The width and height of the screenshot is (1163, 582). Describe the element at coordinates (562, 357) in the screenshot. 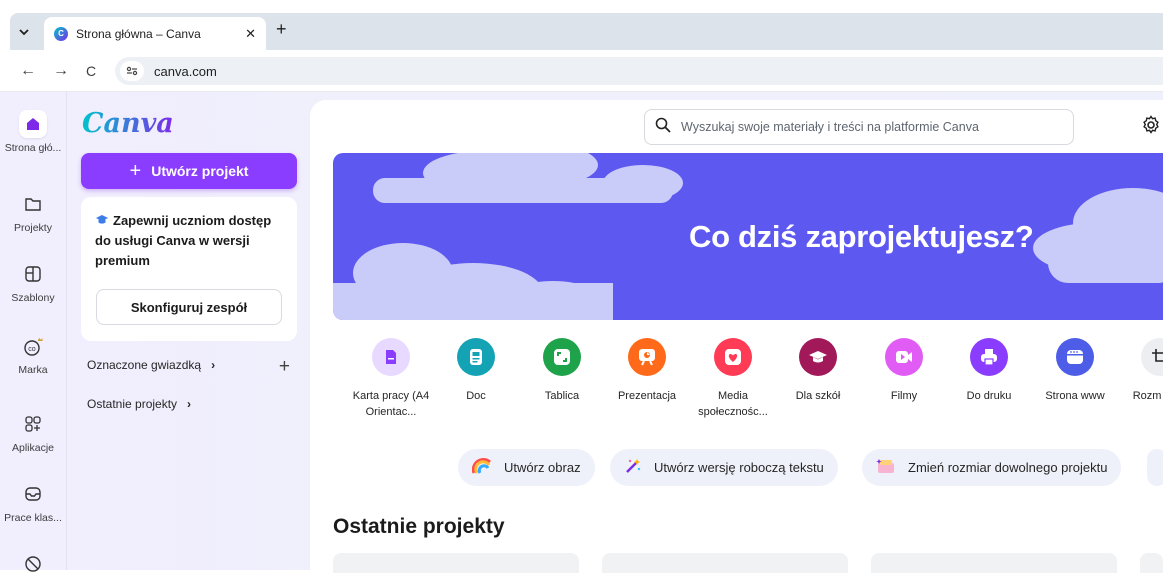

I see `whiteboard-icon` at that location.